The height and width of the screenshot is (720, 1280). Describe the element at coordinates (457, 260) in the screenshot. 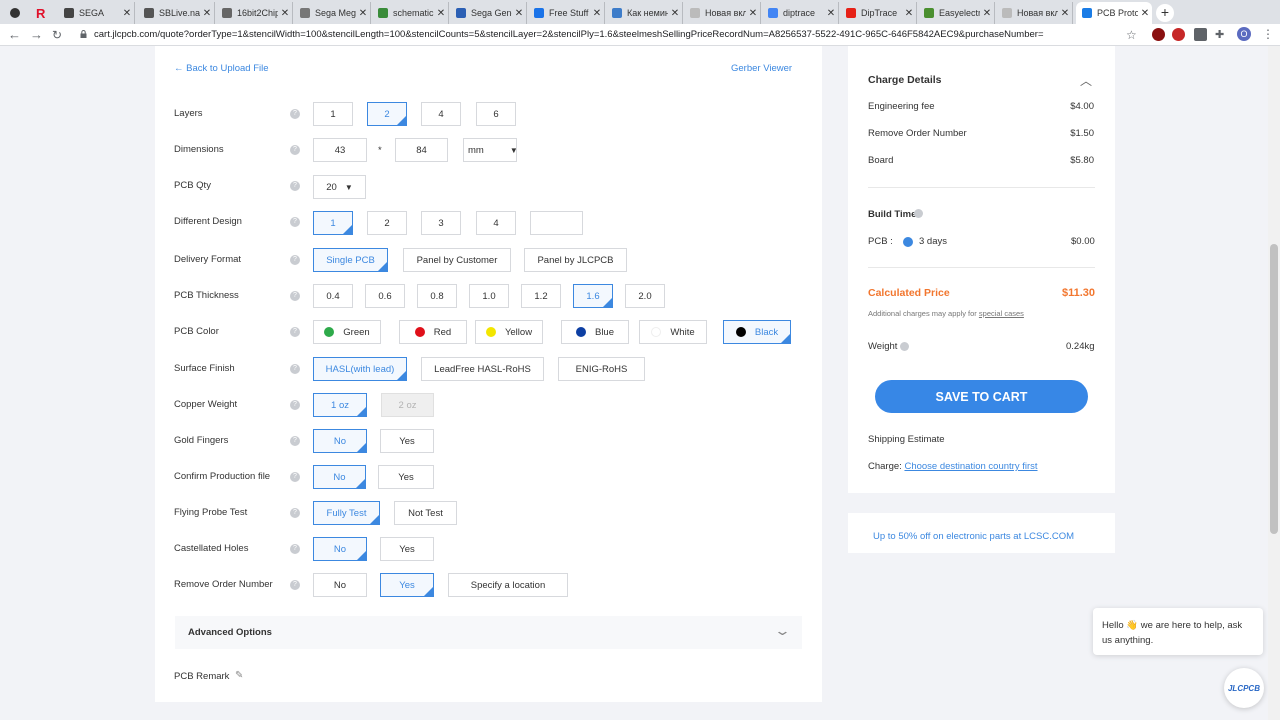

I see `delivery-option: Panel by Customer` at that location.